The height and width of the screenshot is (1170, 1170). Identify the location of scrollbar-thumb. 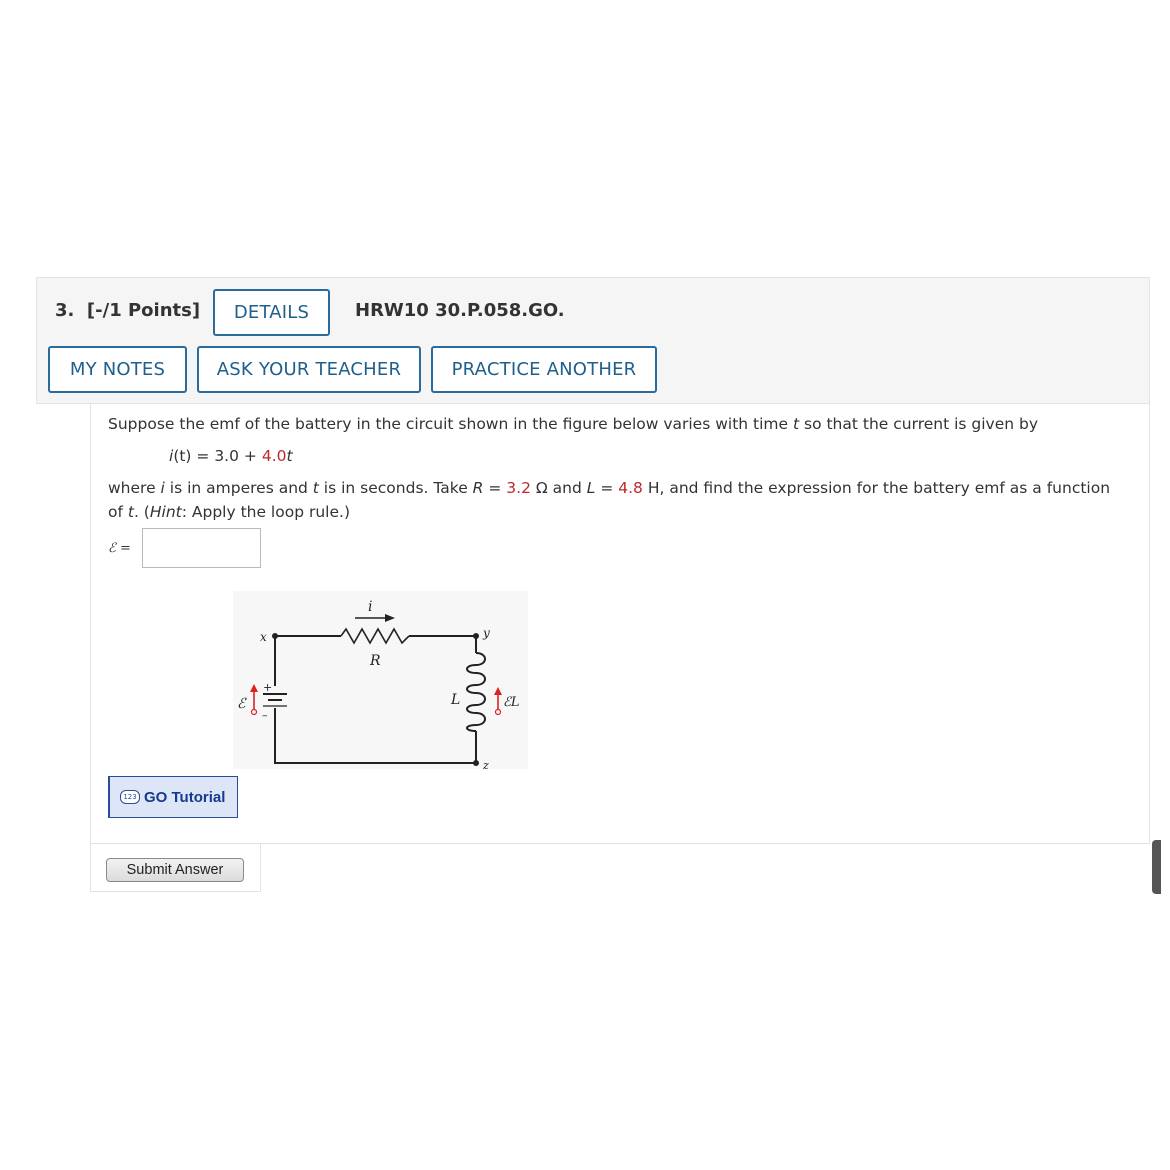
(1156, 867).